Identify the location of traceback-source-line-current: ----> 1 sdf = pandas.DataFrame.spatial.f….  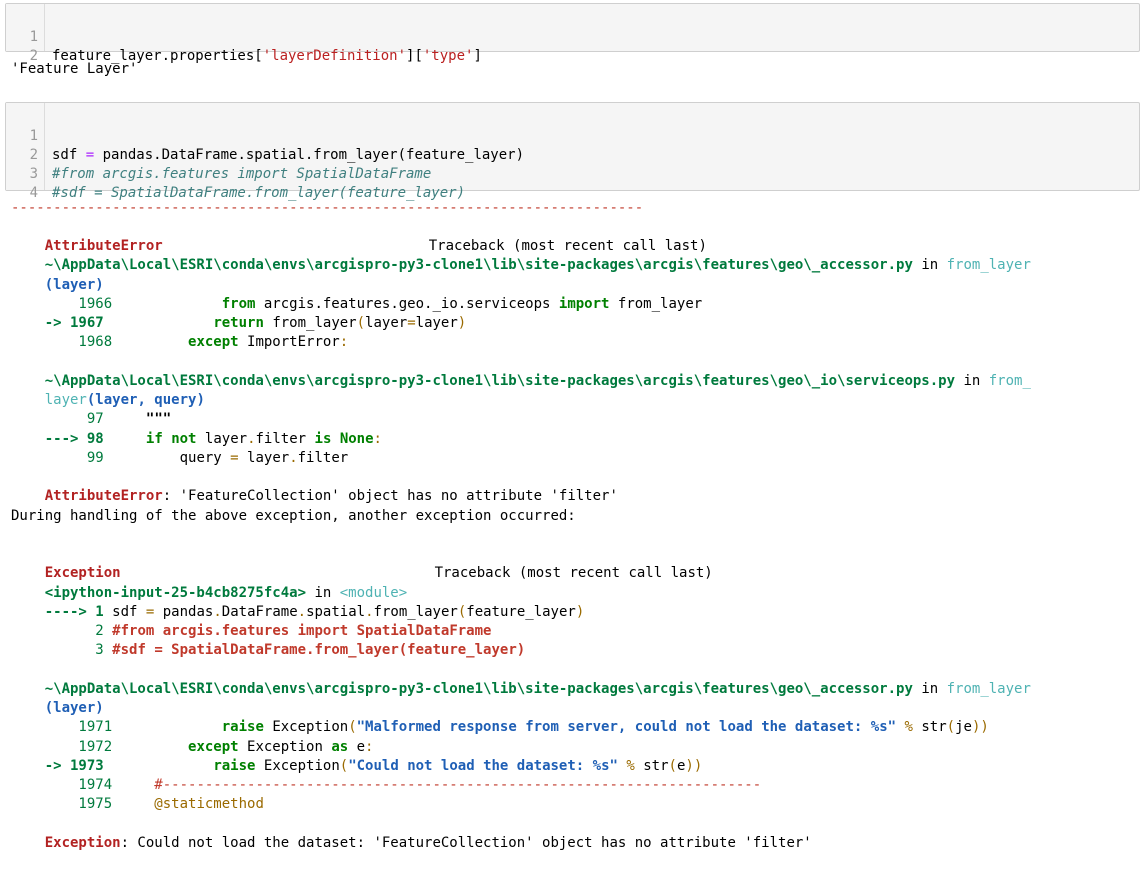
(314, 612).